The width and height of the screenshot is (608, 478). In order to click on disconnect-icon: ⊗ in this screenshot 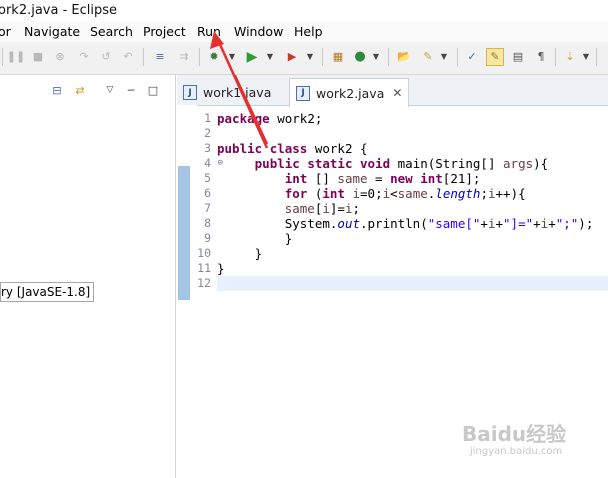, I will do `click(60, 57)`.